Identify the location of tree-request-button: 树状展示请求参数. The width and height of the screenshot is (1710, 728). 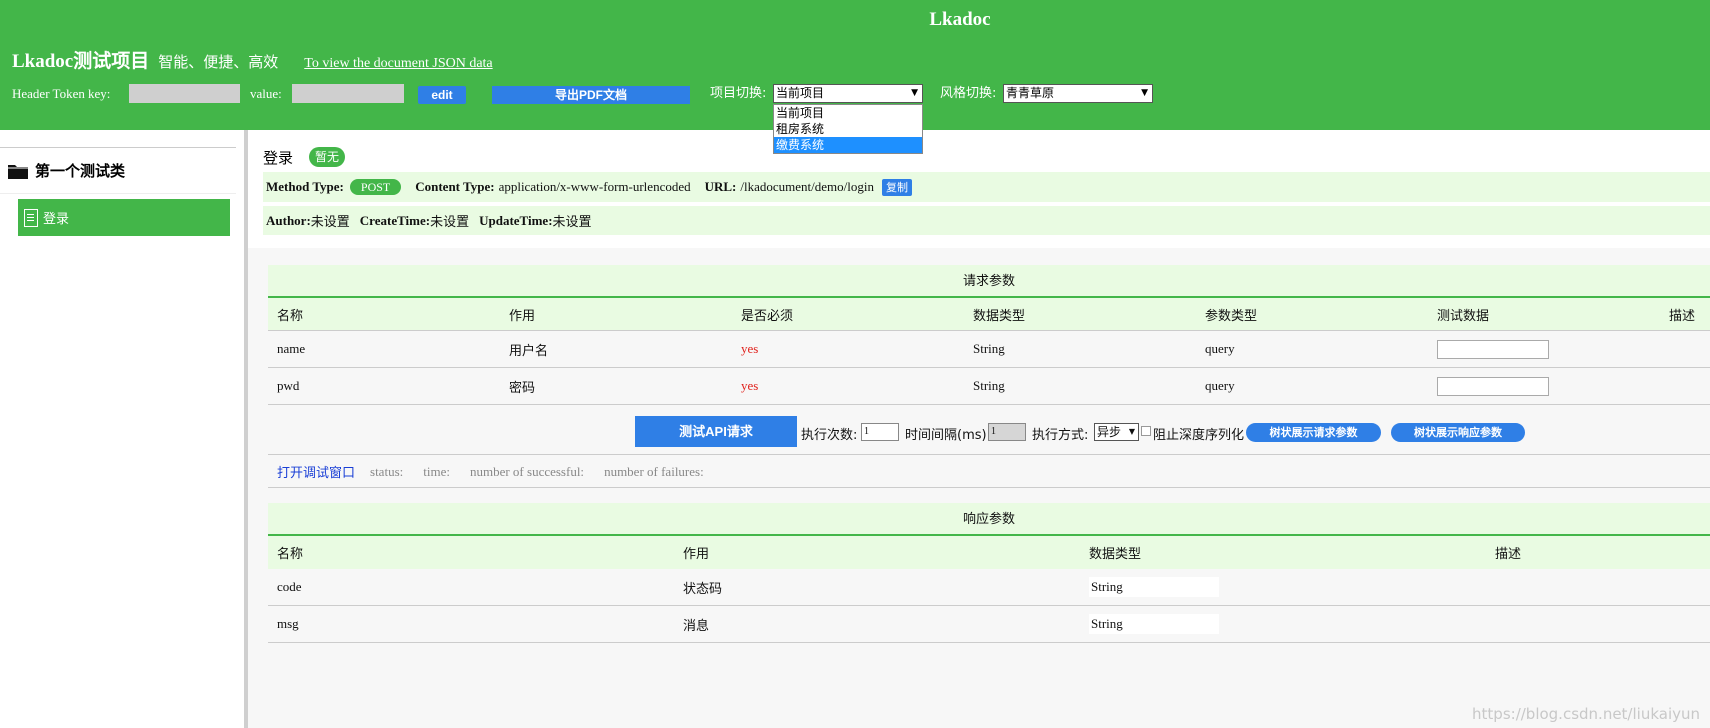
(1313, 432).